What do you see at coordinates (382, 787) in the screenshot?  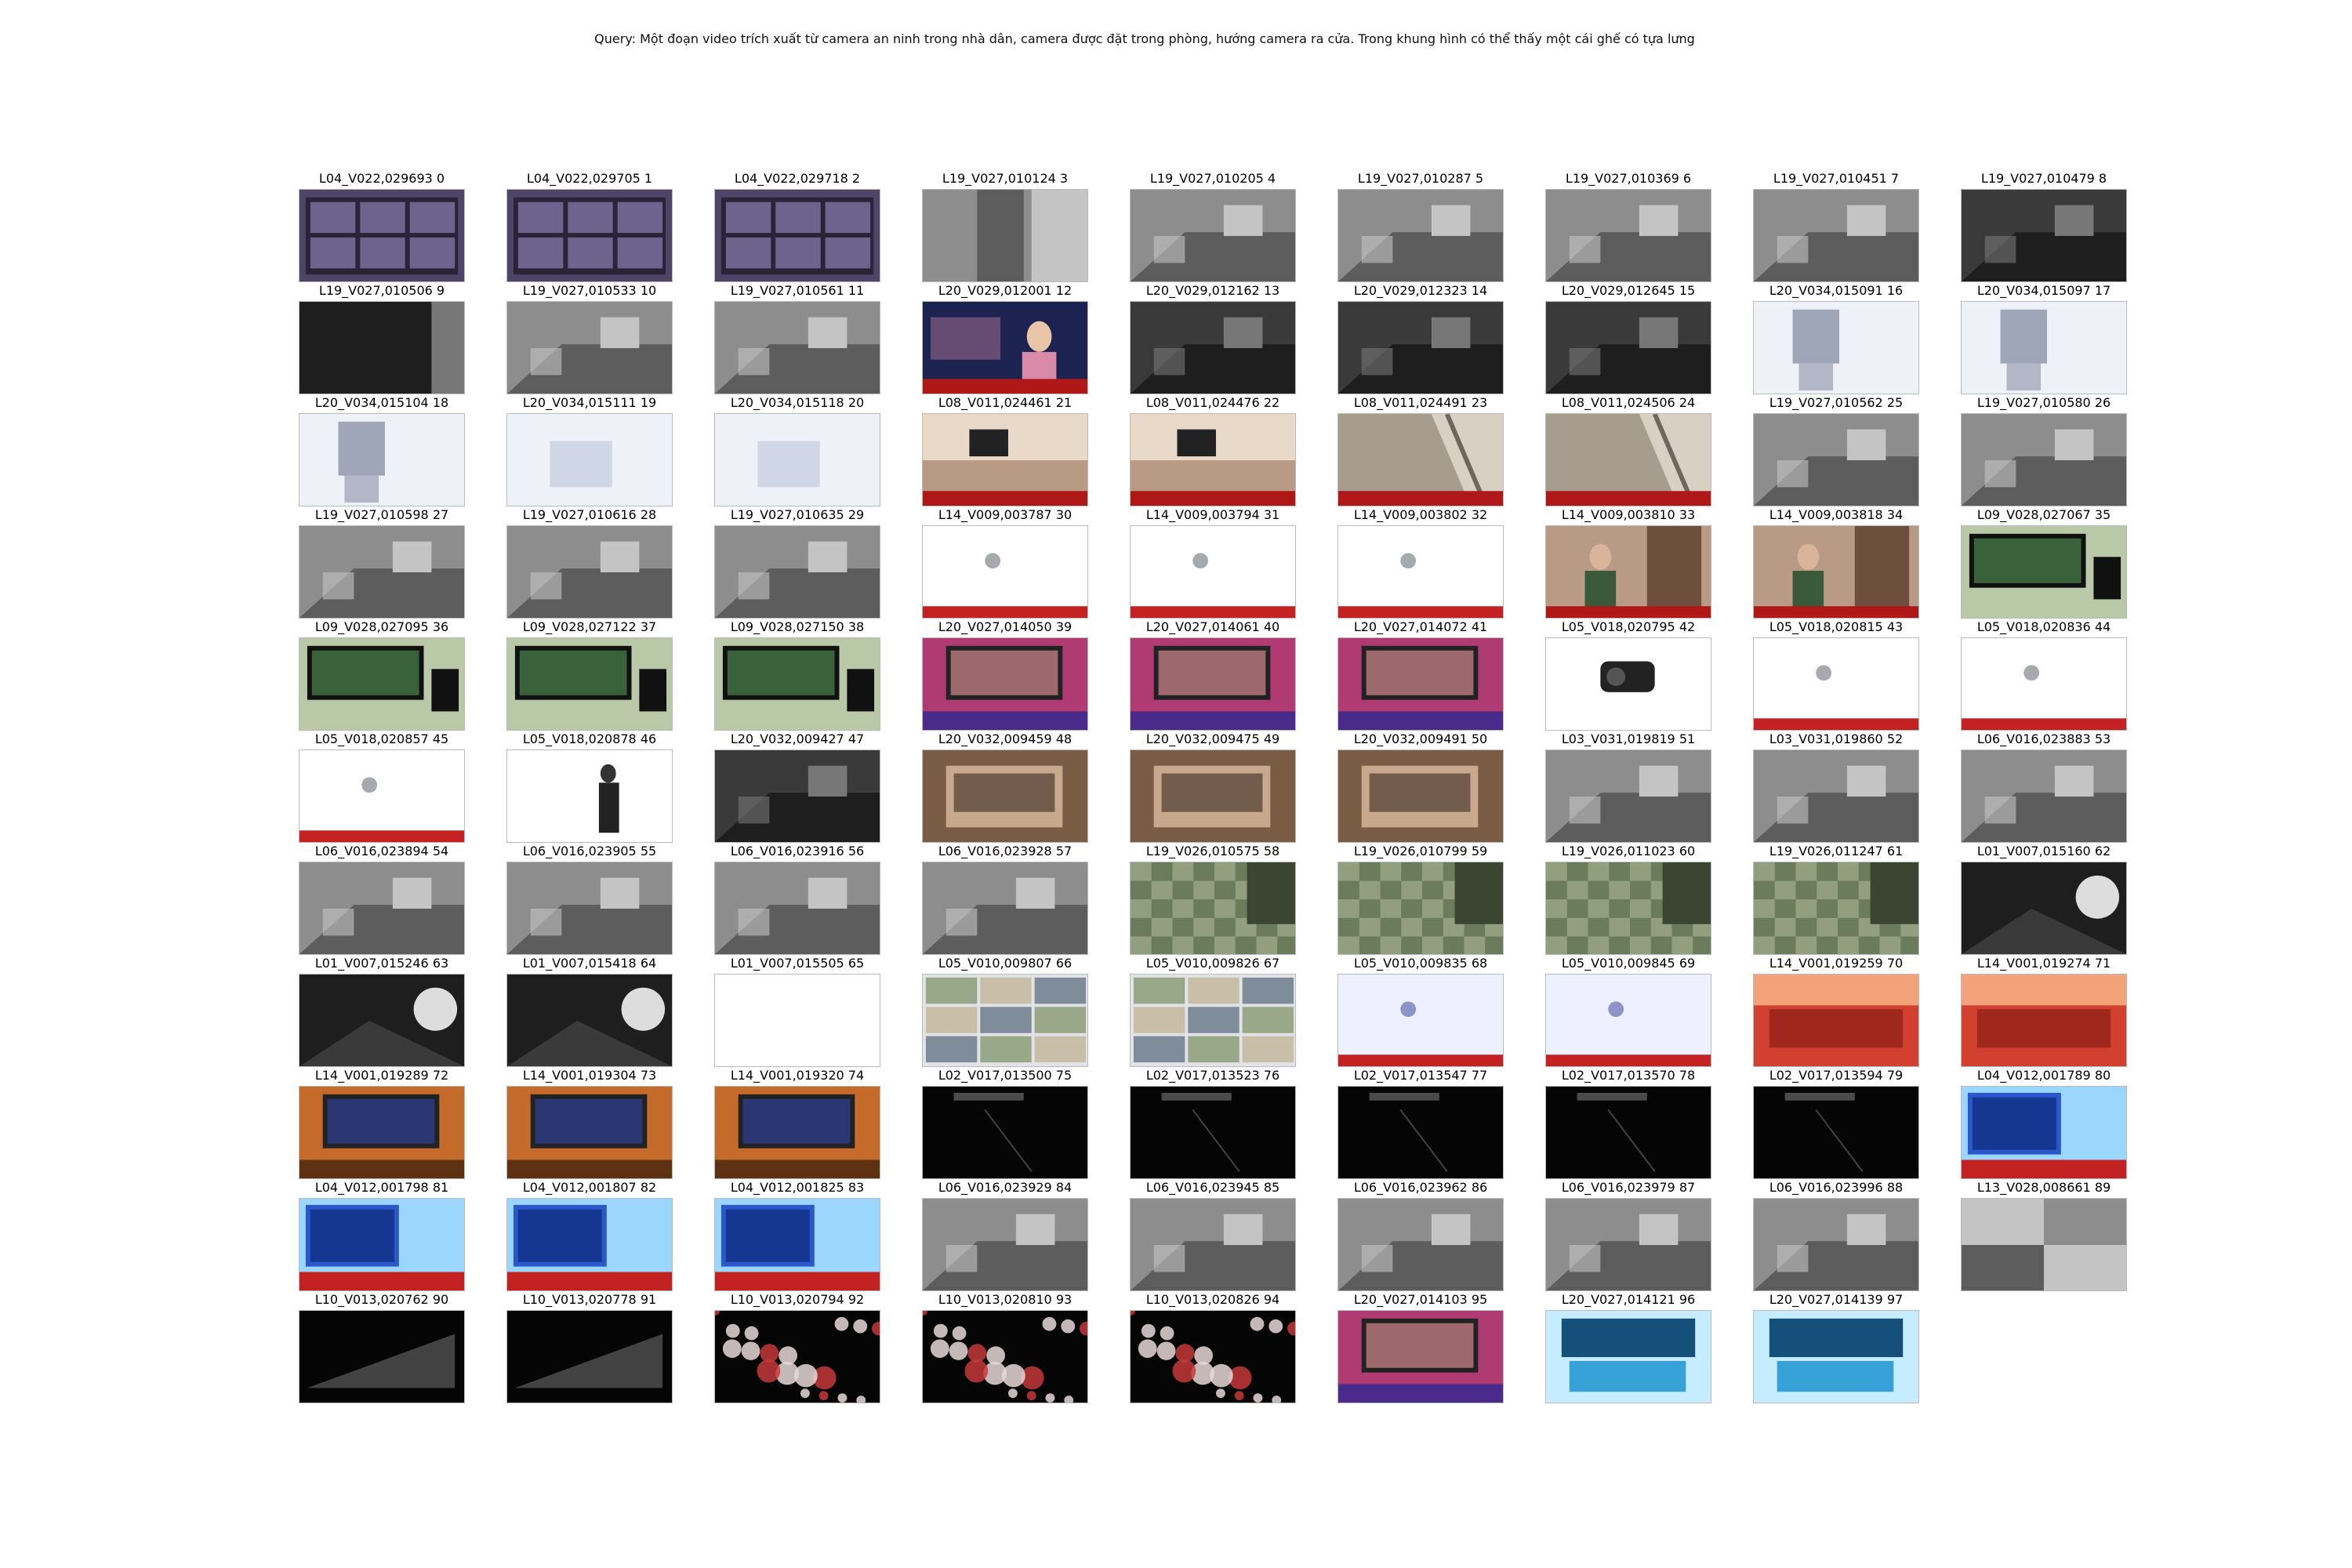 I see `result-cell: L05_V018,020857 45` at bounding box center [382, 787].